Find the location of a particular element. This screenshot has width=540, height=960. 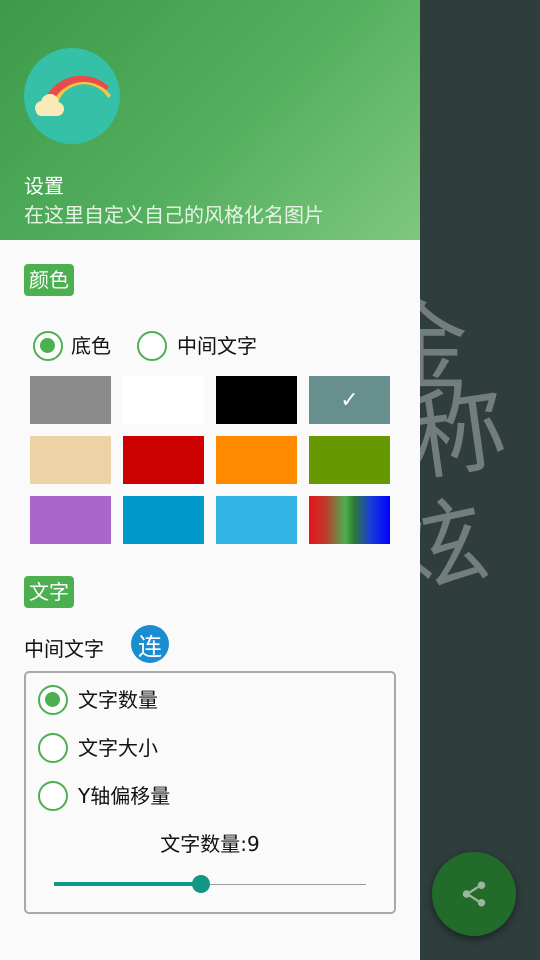

radio-middle-text is located at coordinates (152, 346).